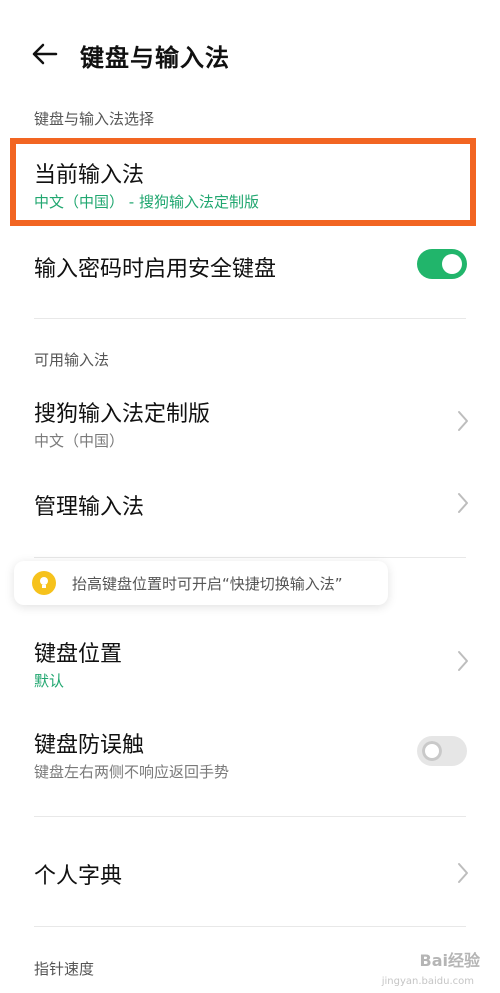 The image size is (500, 993). What do you see at coordinates (49, 681) in the screenshot?
I see `keyboard-position-value: 默认` at bounding box center [49, 681].